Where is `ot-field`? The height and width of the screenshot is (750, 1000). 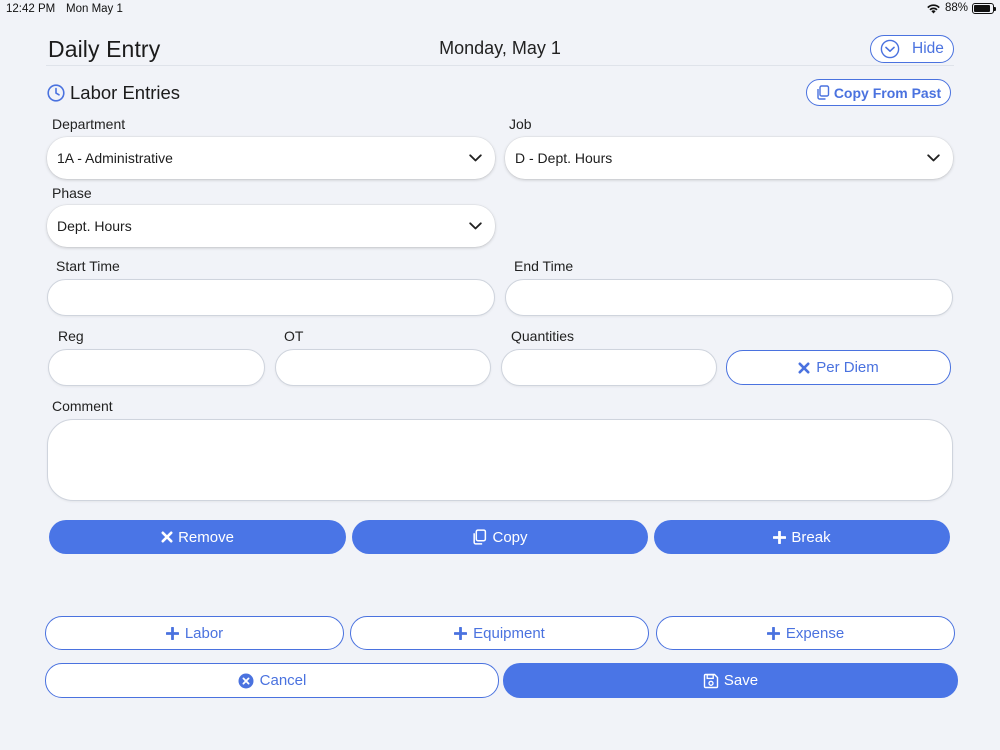
ot-field is located at coordinates (383, 367).